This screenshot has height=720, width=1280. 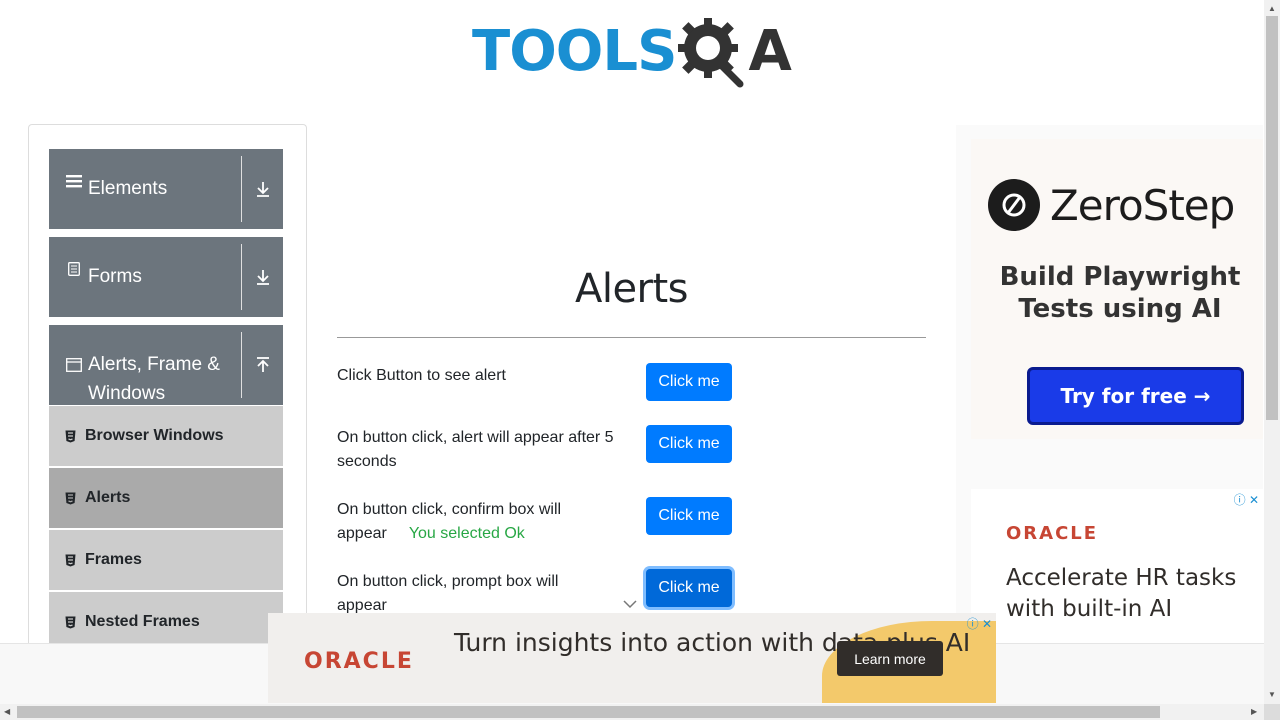 I want to click on sidebar-item-browser-windows: Browser Windows, so click(x=166, y=437).